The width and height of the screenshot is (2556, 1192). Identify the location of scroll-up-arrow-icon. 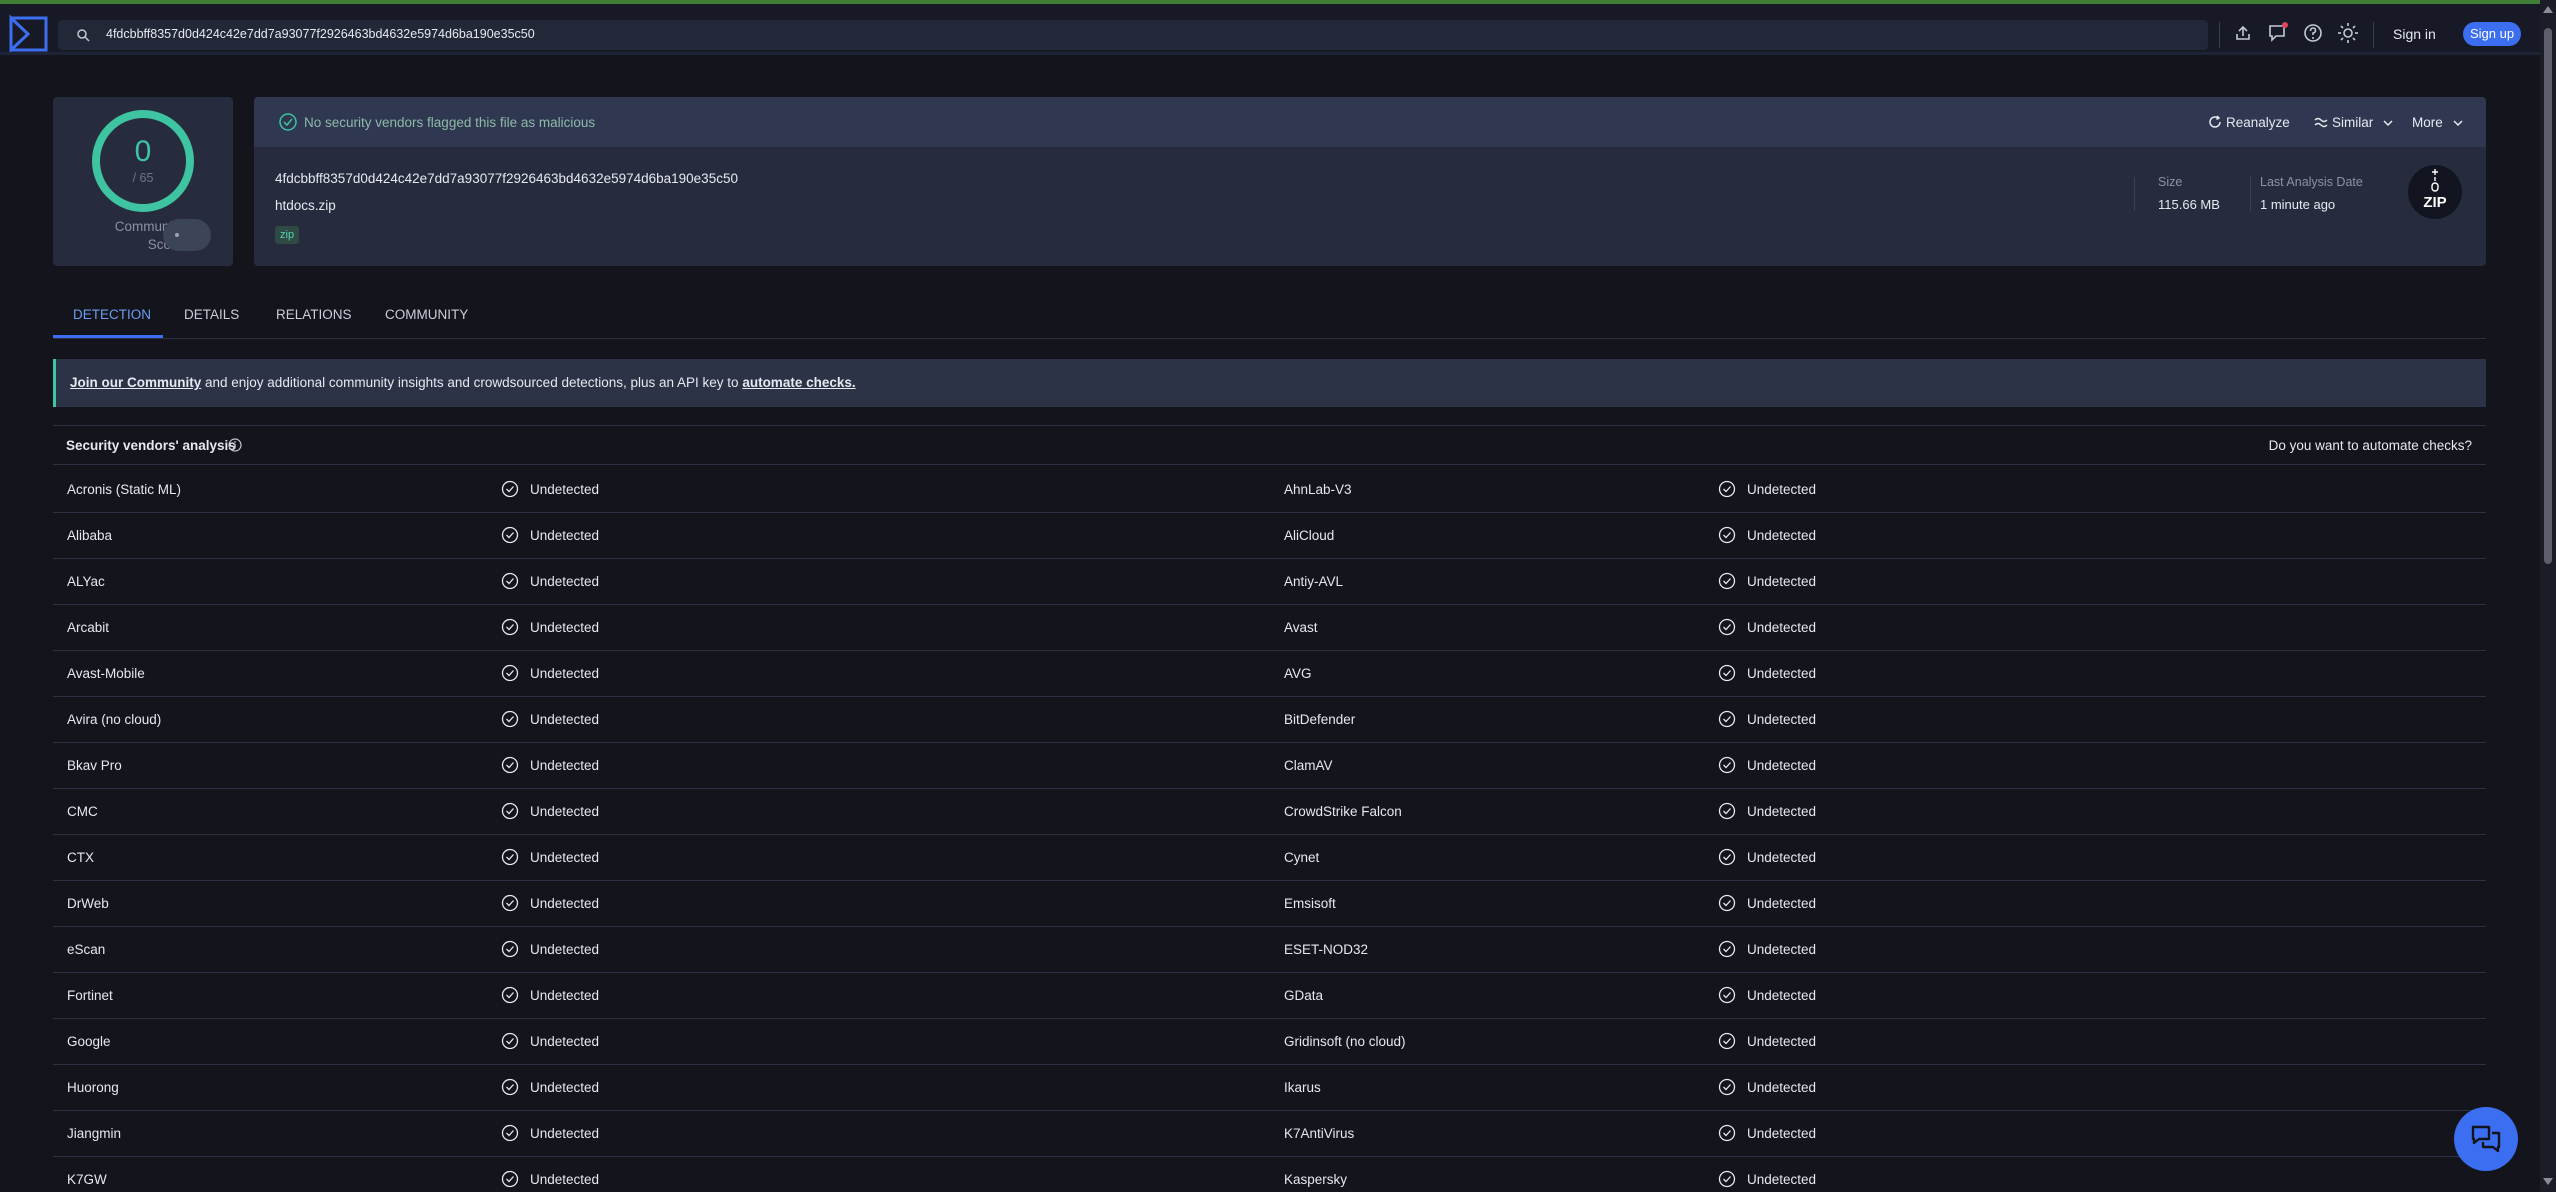
(2548, 9).